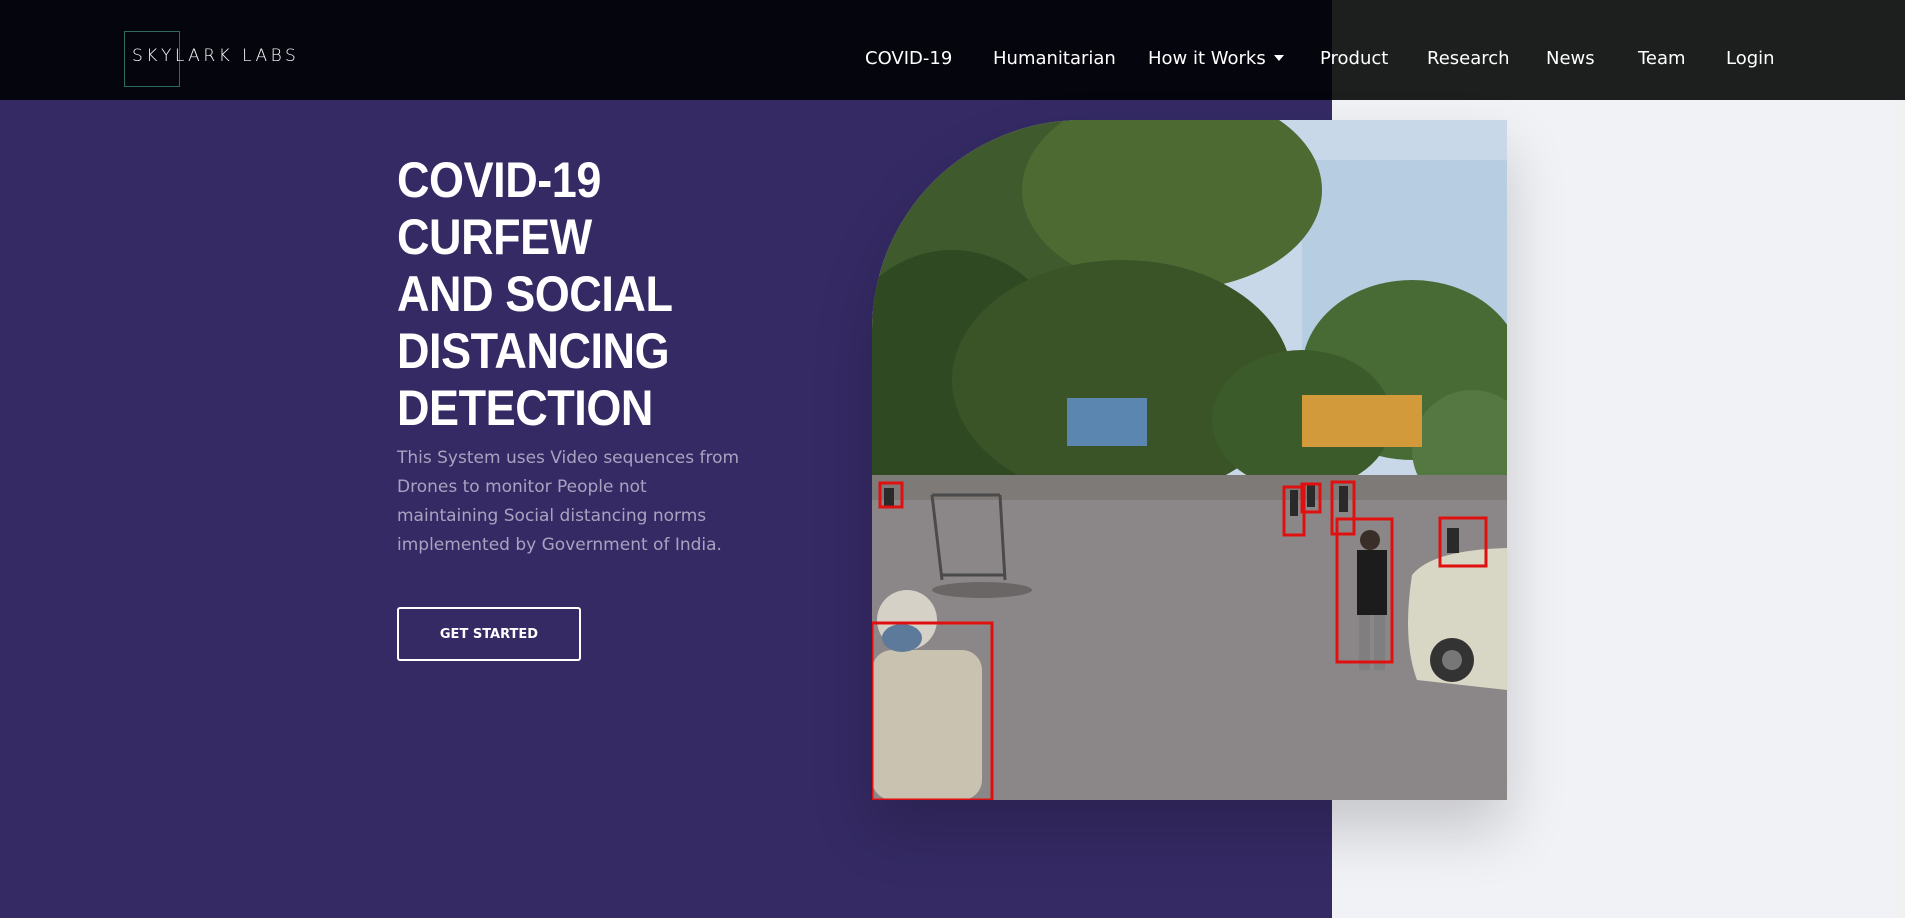  Describe the element at coordinates (1362, 421) in the screenshot. I see `billboard-orange` at that location.